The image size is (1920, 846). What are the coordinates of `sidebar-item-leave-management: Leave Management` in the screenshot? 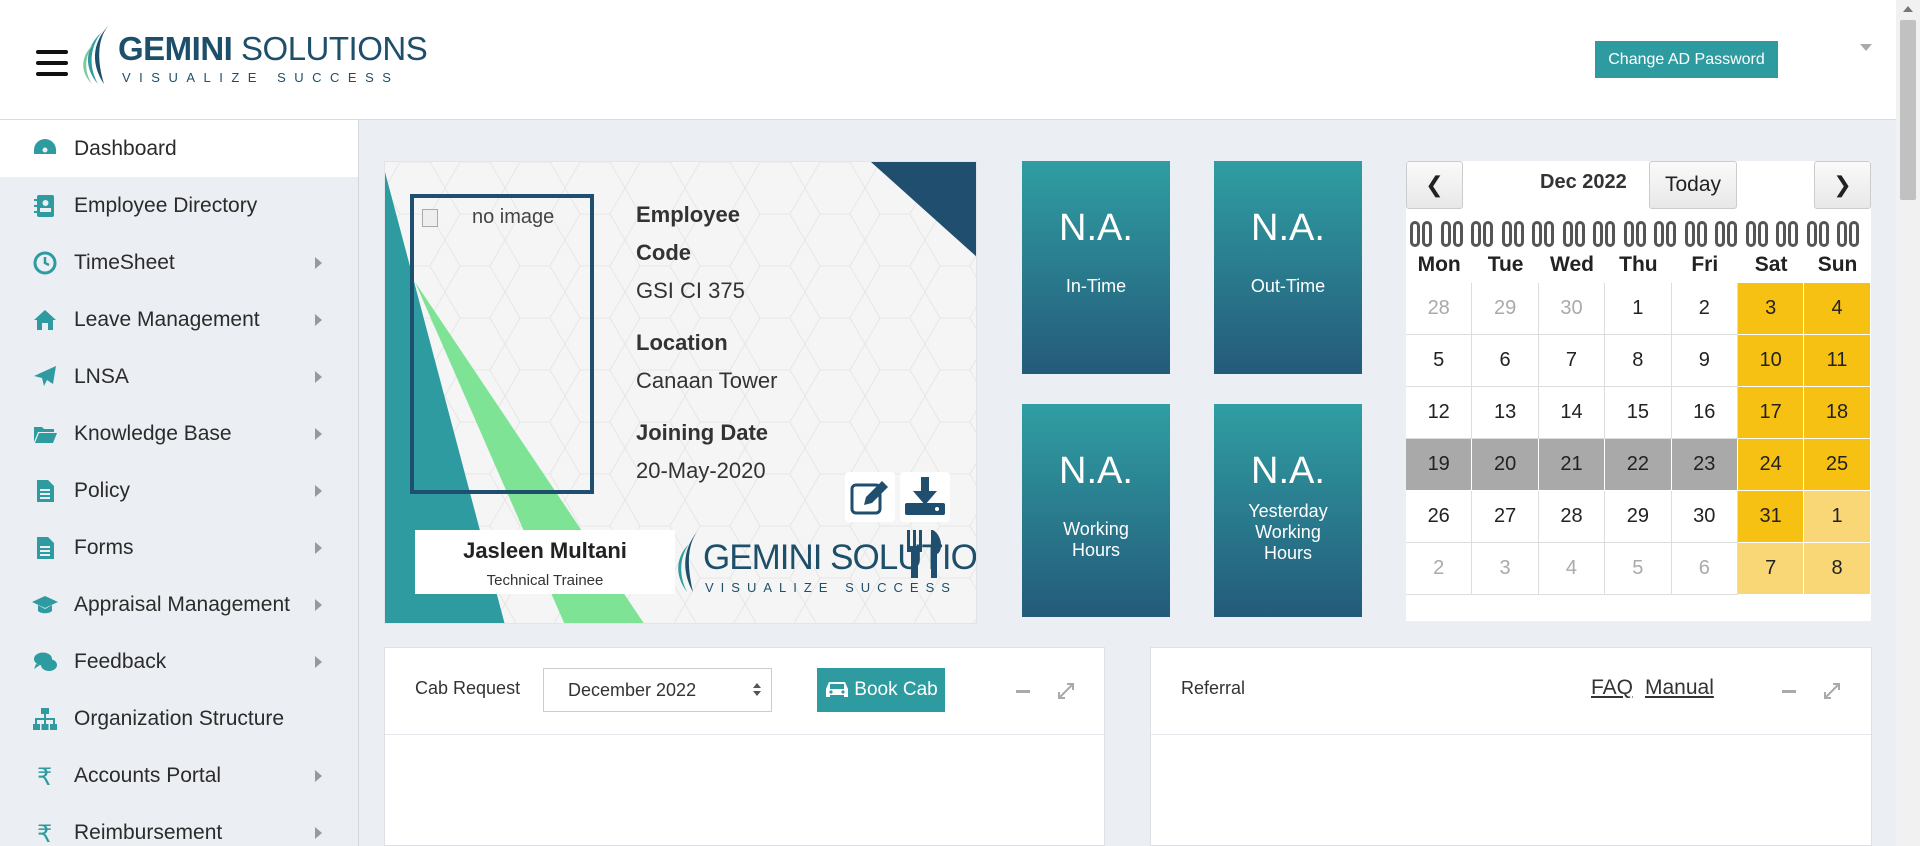 It's located at (179, 319).